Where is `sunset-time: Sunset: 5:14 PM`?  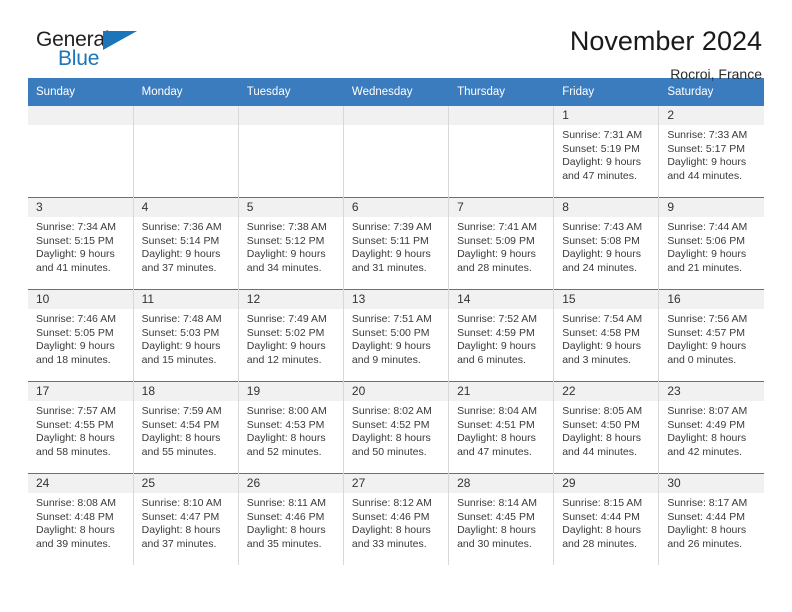 sunset-time: Sunset: 5:14 PM is located at coordinates (180, 240).